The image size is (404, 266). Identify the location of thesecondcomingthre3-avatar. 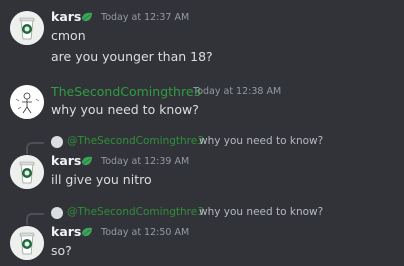
(27, 102).